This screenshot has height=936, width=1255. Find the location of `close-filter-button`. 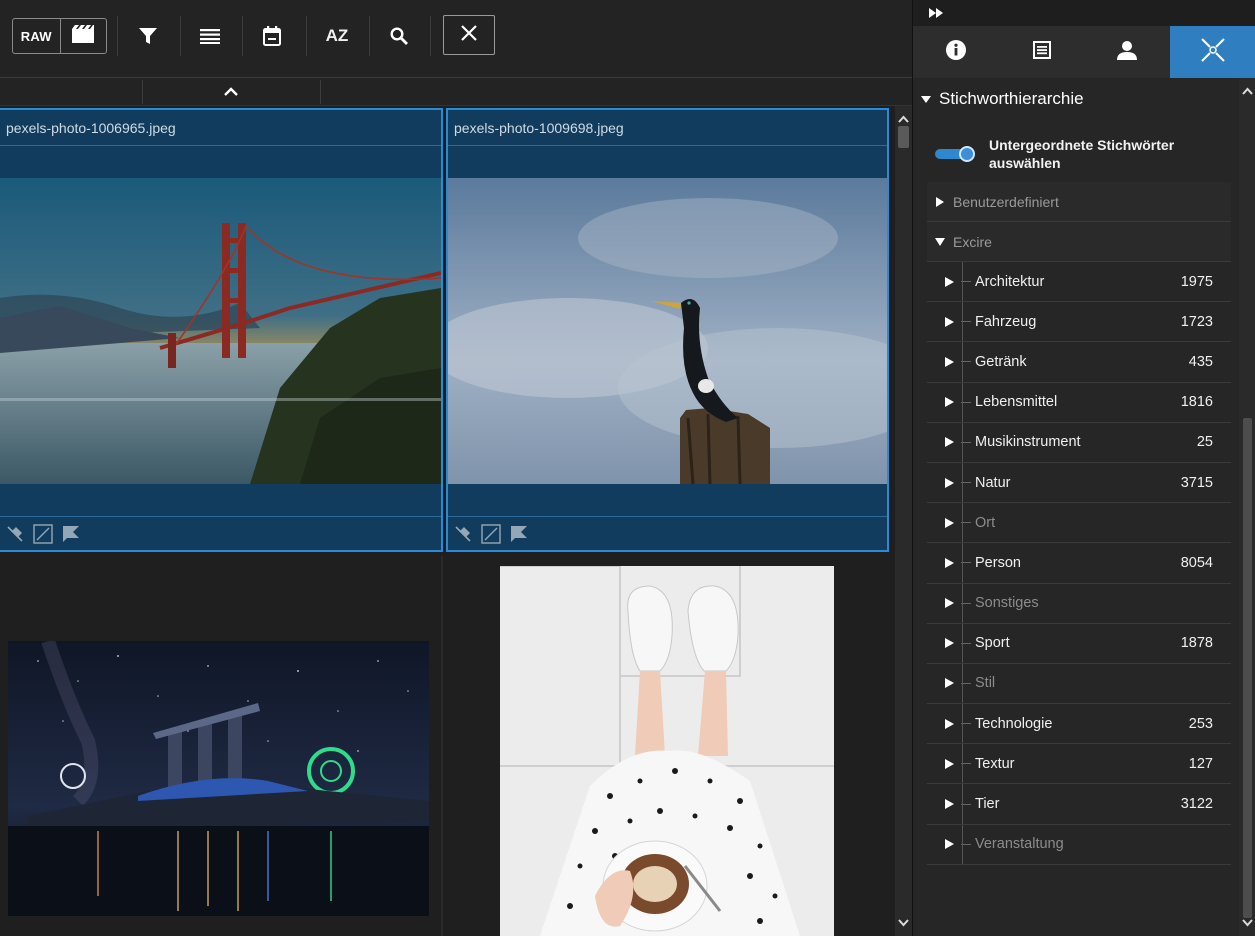

close-filter-button is located at coordinates (469, 35).